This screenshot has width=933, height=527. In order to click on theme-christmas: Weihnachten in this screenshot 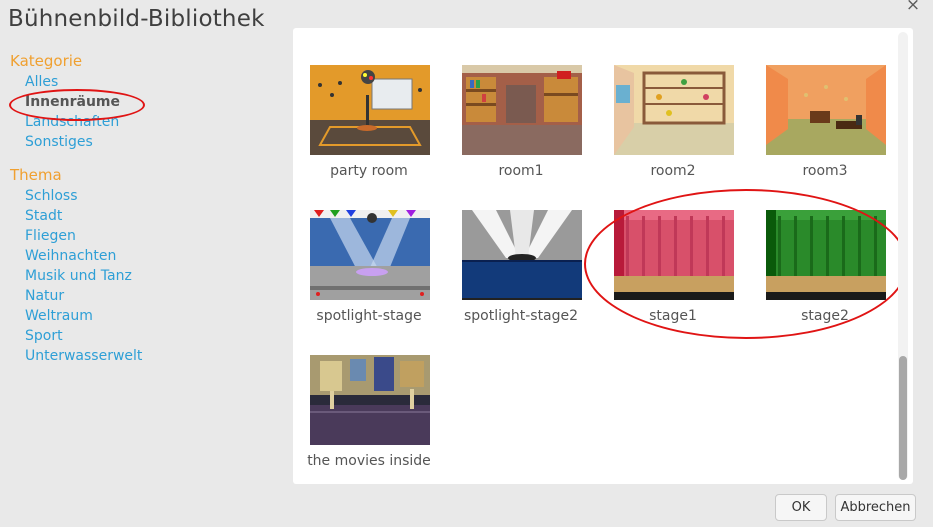, I will do `click(152, 256)`.